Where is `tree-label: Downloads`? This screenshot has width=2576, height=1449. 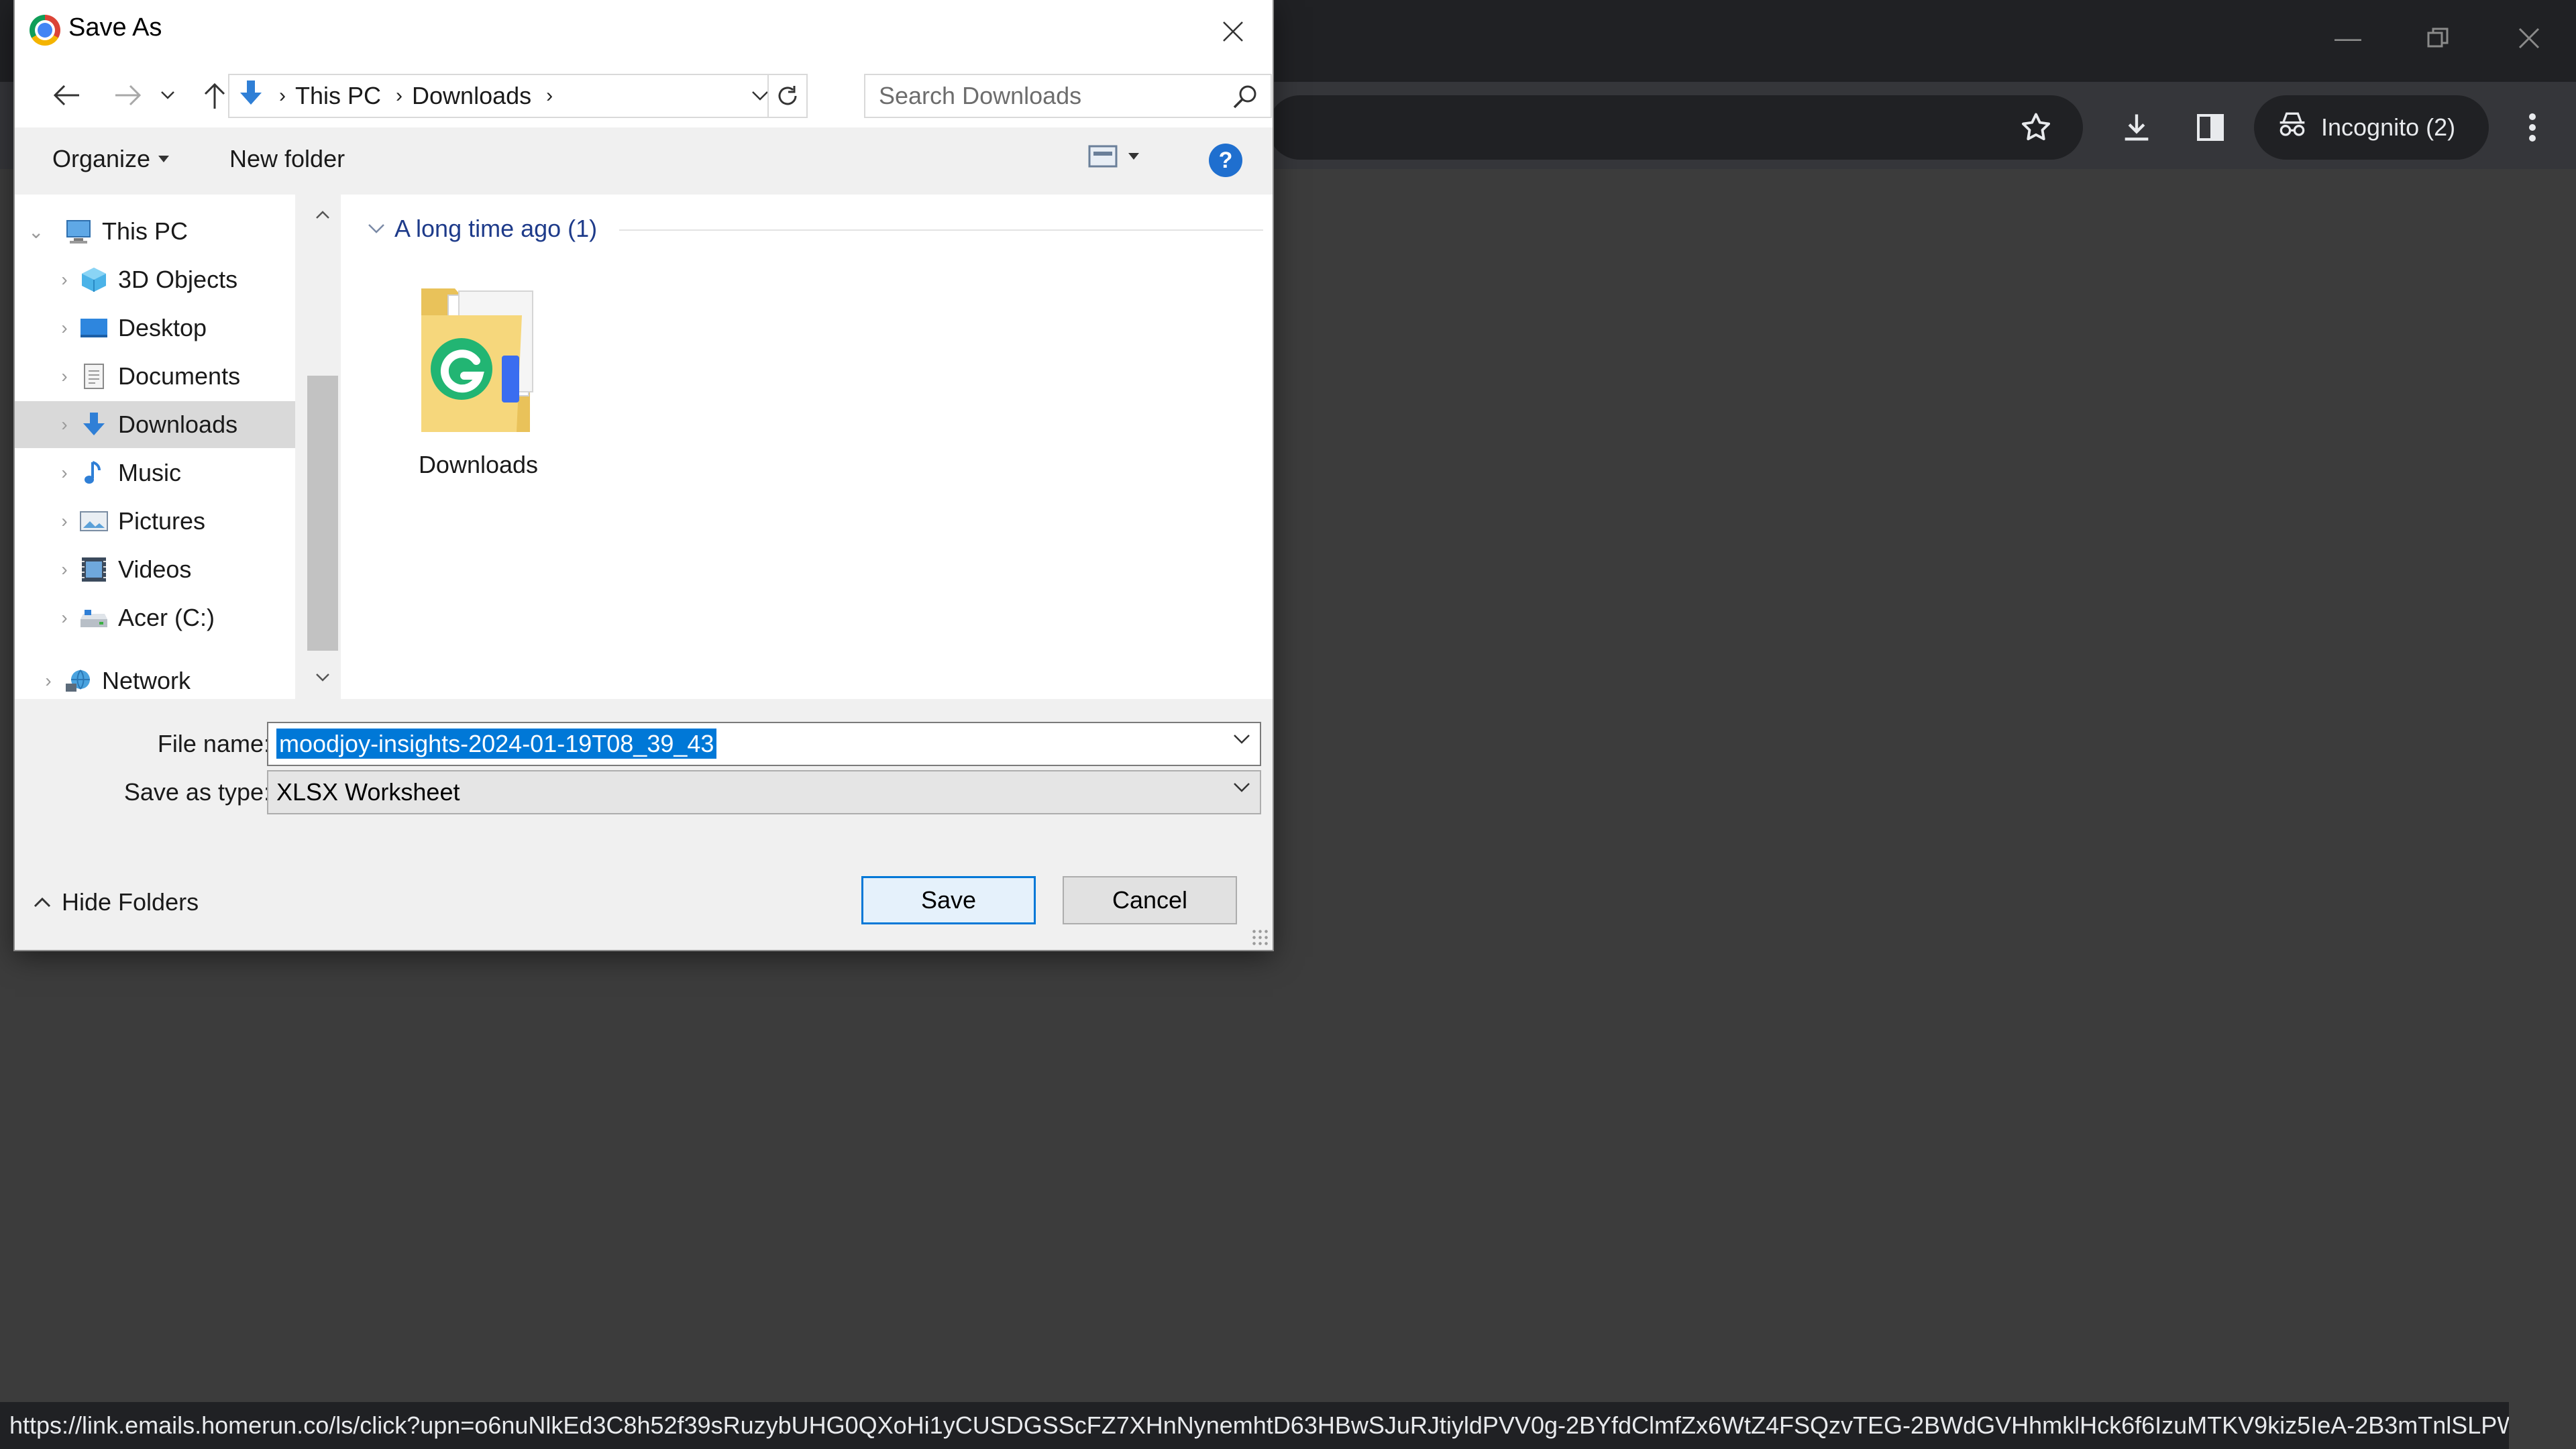
tree-label: Downloads is located at coordinates (178, 424).